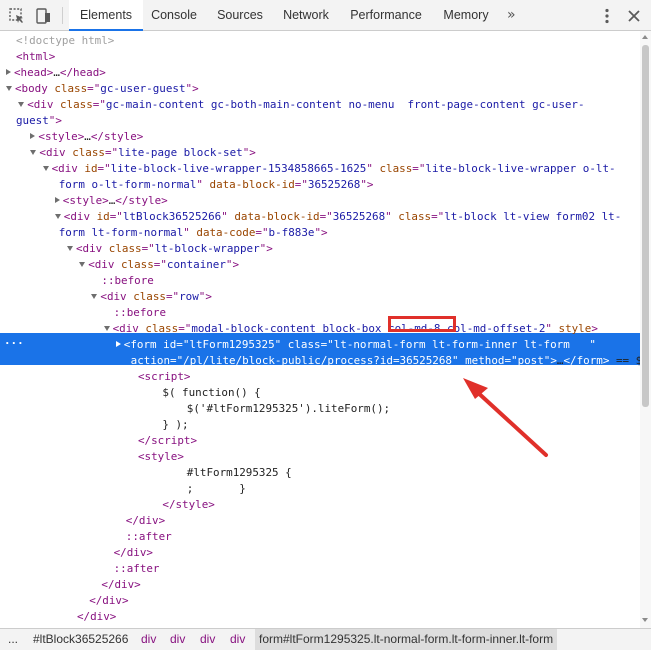 The height and width of the screenshot is (650, 651). Describe the element at coordinates (143, 153) in the screenshot. I see `tree-node: <div class="lite-page block-set">` at that location.